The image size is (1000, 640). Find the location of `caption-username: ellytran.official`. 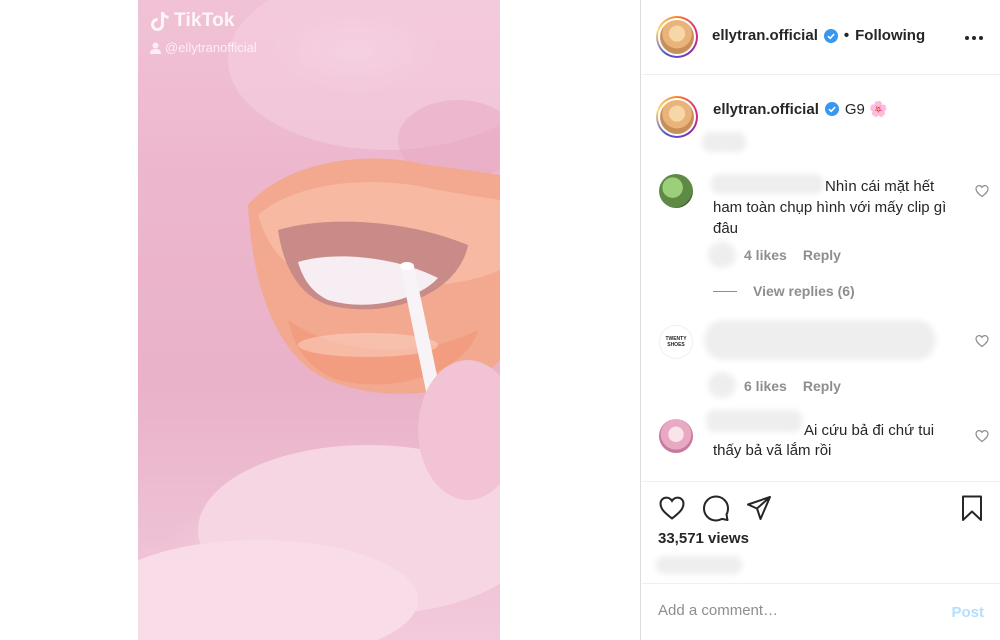

caption-username: ellytran.official is located at coordinates (766, 109).